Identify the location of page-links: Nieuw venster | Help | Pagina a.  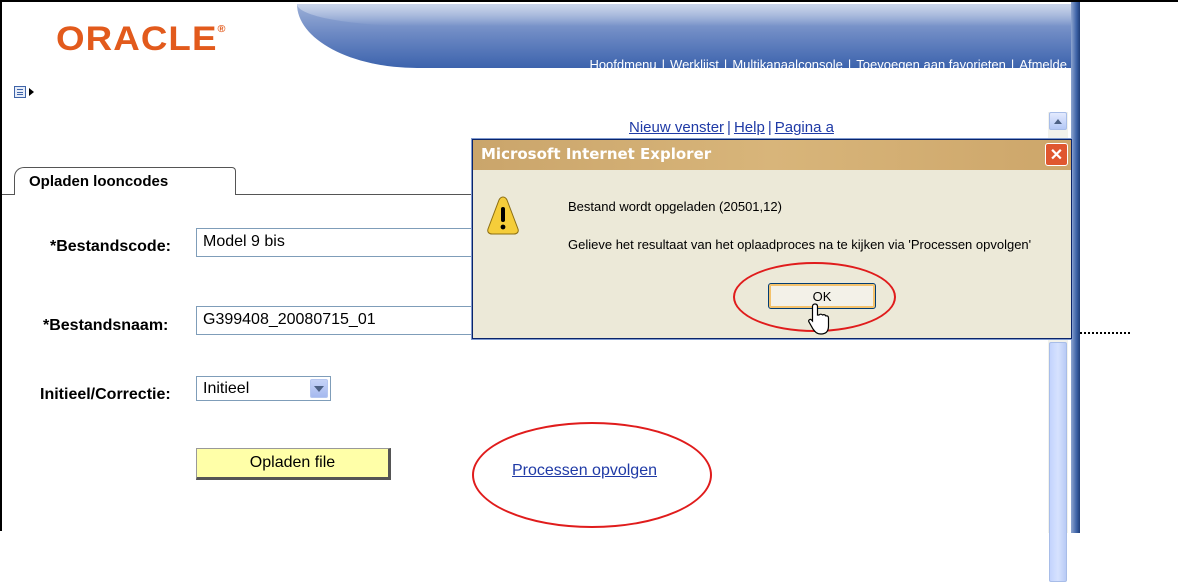
(731, 128).